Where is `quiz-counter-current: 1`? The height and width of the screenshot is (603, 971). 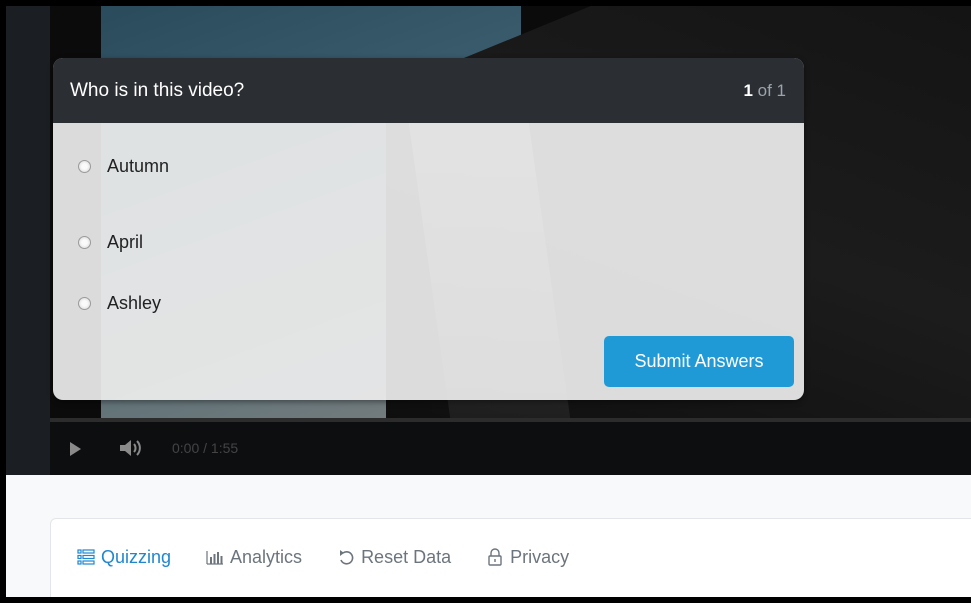
quiz-counter-current: 1 is located at coordinates (748, 90).